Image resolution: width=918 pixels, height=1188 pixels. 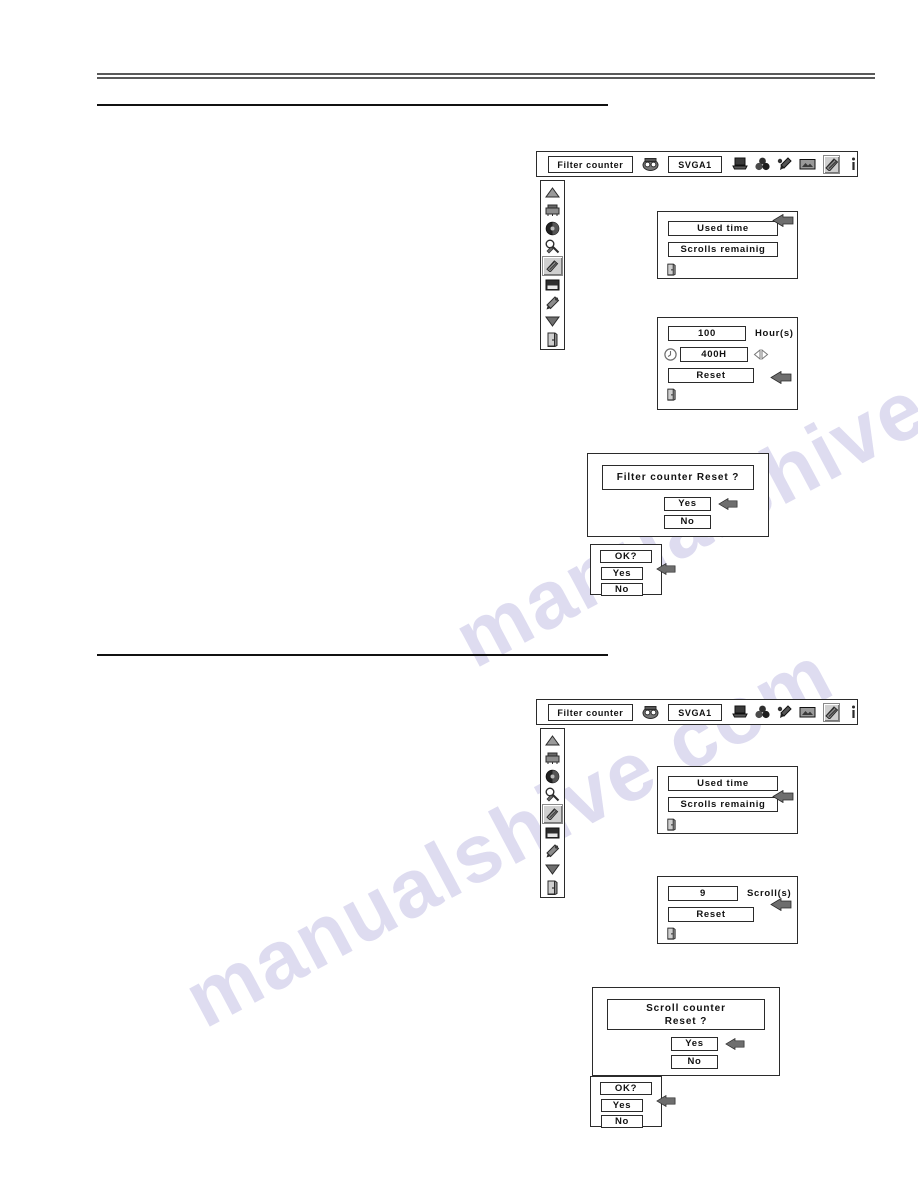 I want to click on confirm-message-line: Reset ?, so click(x=686, y=1021).